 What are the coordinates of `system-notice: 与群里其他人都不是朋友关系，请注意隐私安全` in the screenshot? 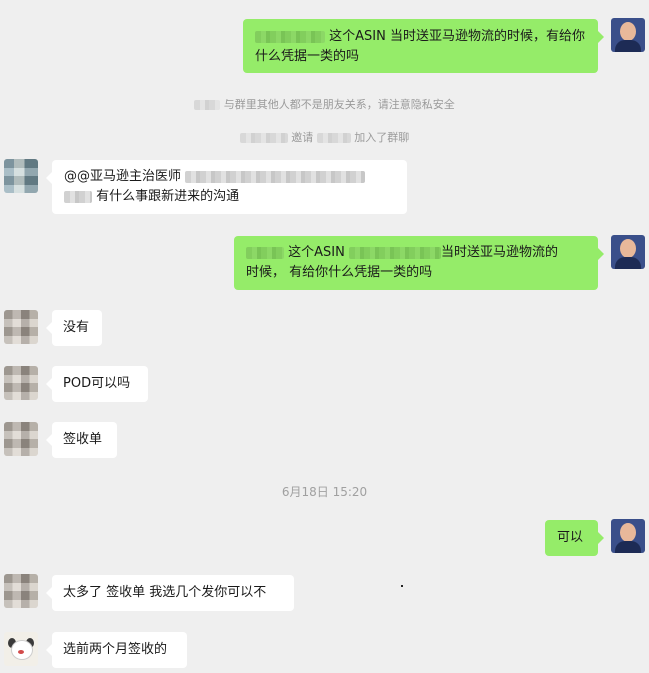 It's located at (324, 104).